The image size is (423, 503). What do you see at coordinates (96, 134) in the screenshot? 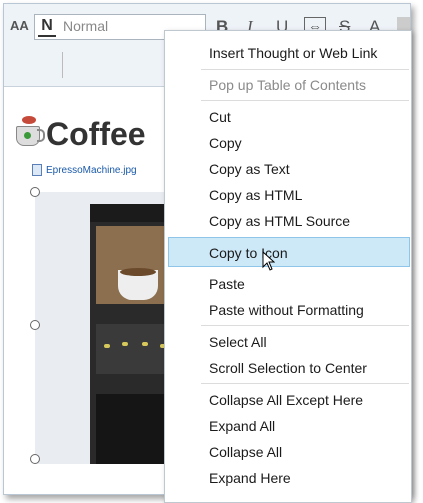
I see `page-heading: Coffee` at bounding box center [96, 134].